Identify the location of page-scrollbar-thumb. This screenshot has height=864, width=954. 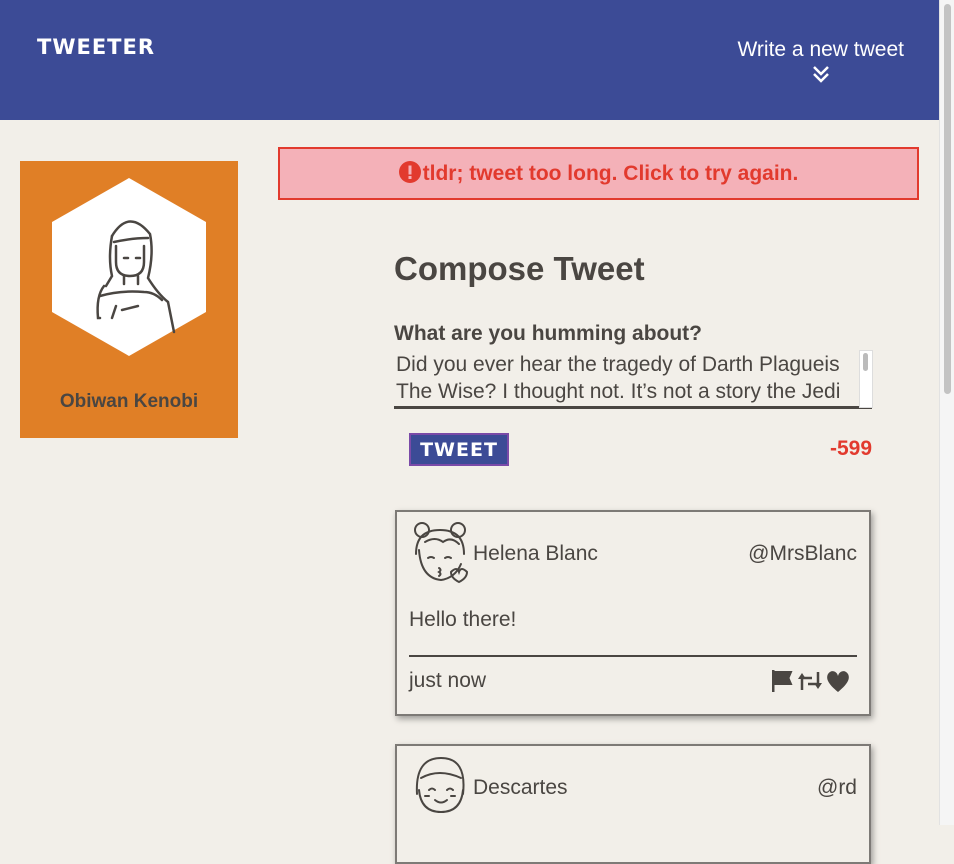
(947, 199).